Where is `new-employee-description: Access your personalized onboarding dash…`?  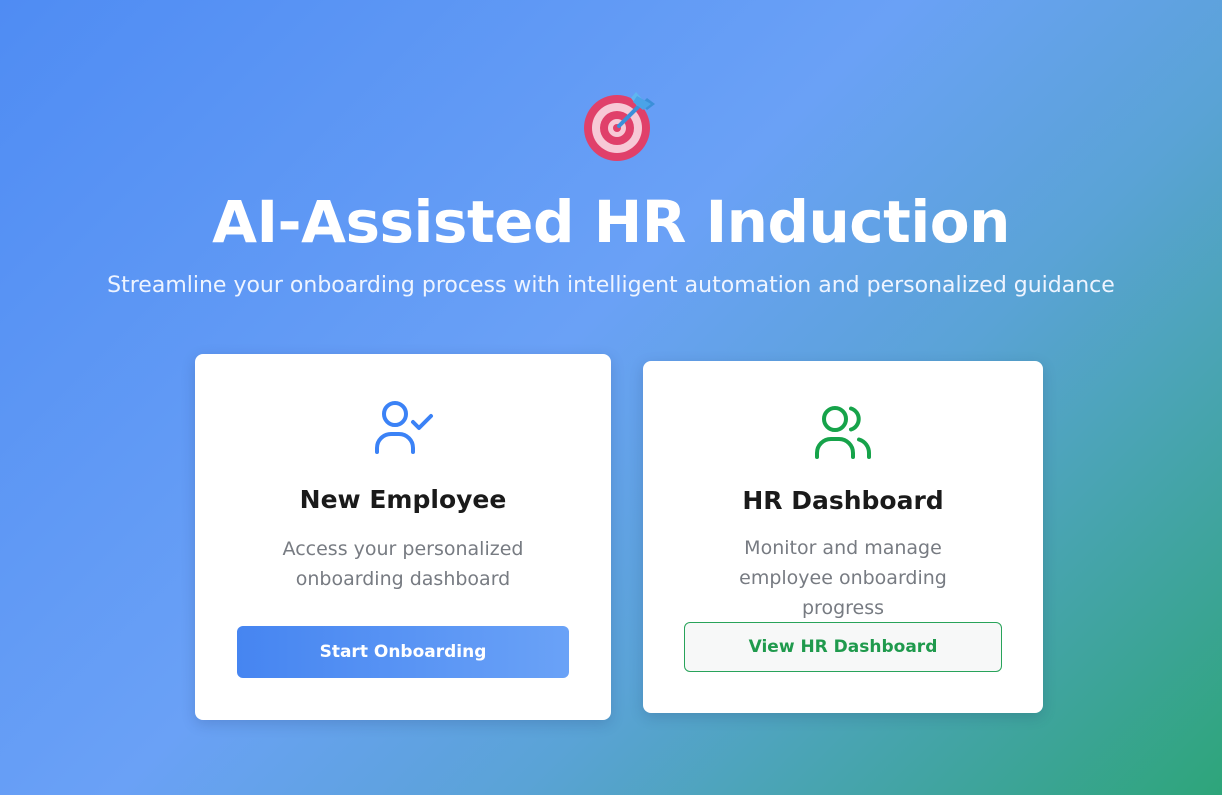
new-employee-description: Access your personalized onboarding dash… is located at coordinates (403, 564).